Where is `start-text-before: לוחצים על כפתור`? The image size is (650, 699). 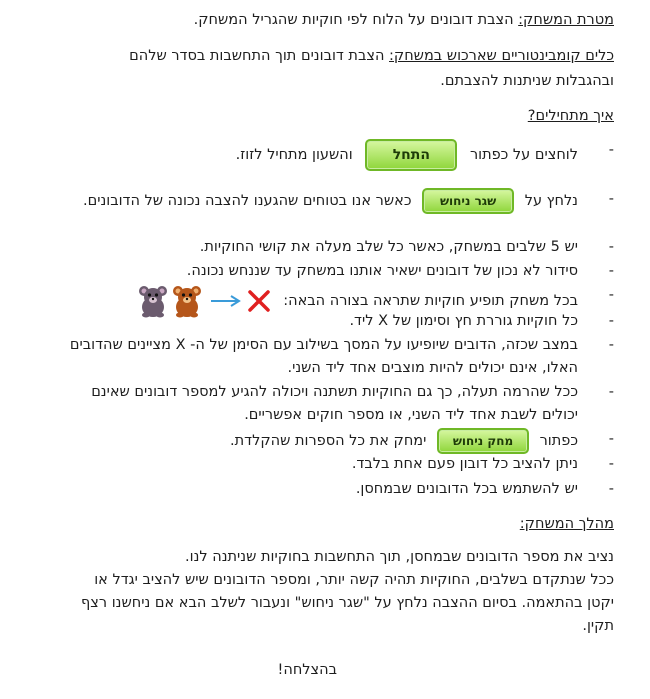
start-text-before: לוחצים על כפתור is located at coordinates (523, 155).